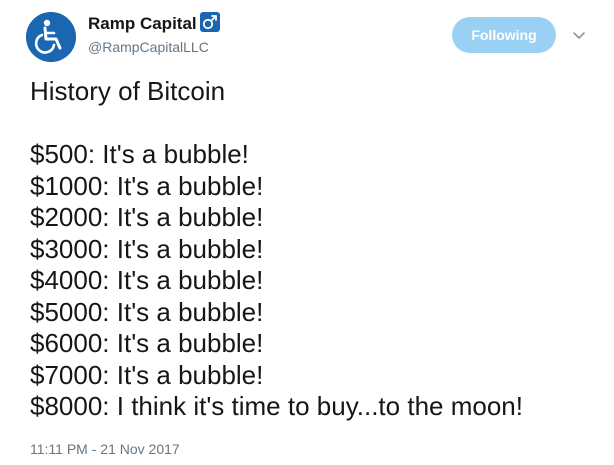  I want to click on male-sign-emoji-icon, so click(209, 22).